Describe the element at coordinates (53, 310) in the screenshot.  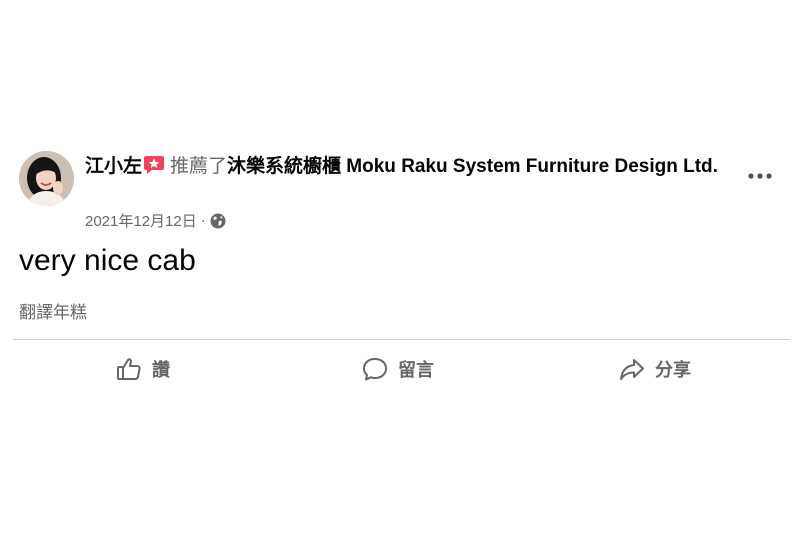
I see `translate-link: 翻譯年糕` at that location.